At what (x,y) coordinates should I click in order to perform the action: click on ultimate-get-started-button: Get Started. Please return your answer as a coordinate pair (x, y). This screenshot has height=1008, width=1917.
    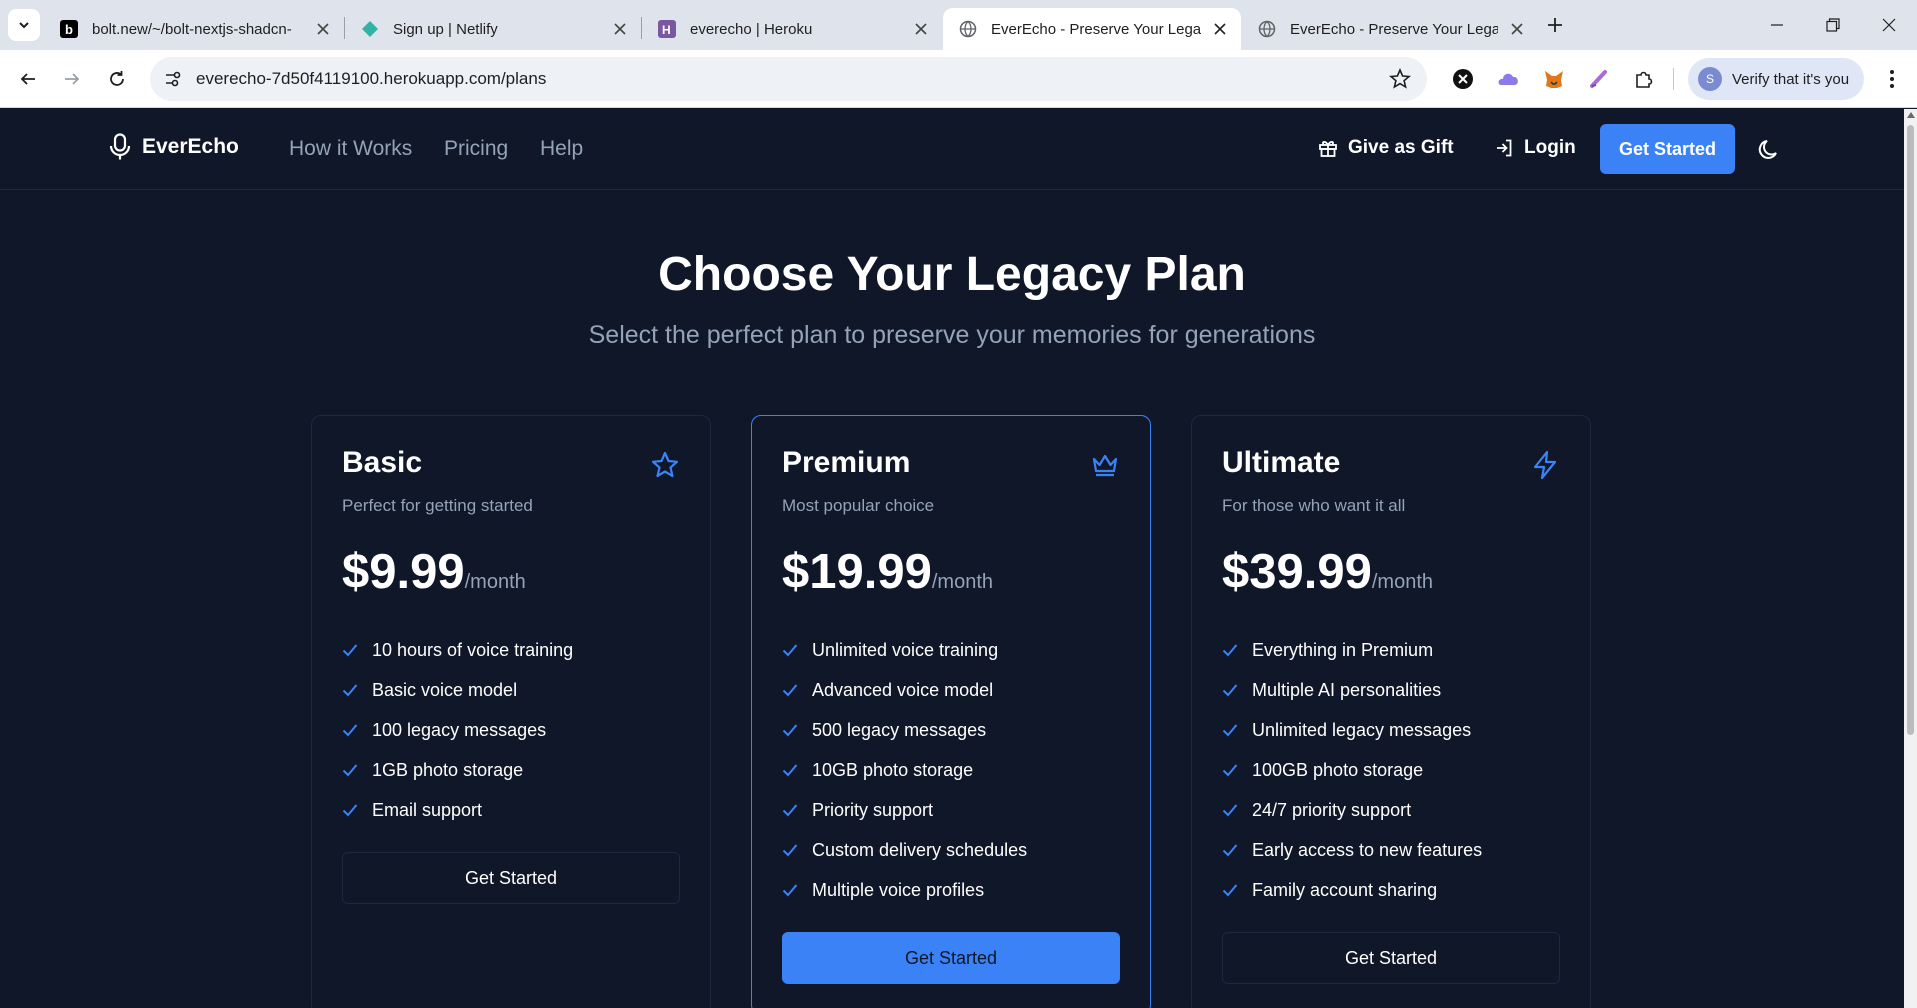
    Looking at the image, I should click on (1391, 958).